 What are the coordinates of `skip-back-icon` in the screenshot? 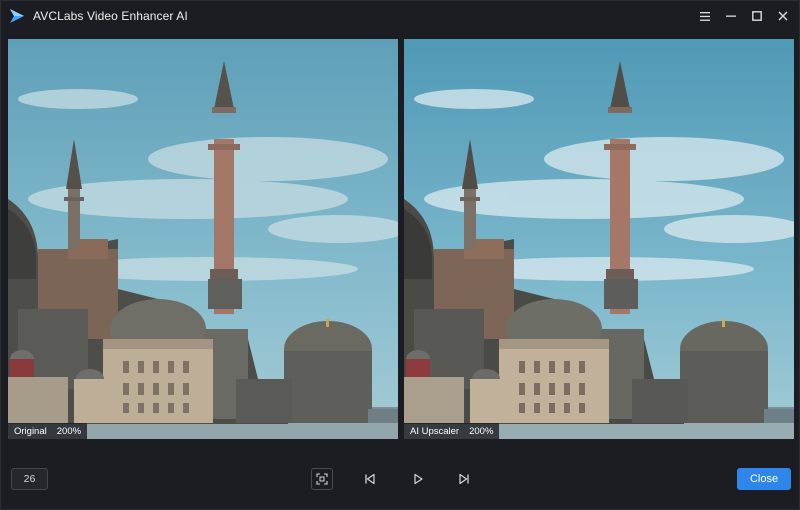 It's located at (370, 479).